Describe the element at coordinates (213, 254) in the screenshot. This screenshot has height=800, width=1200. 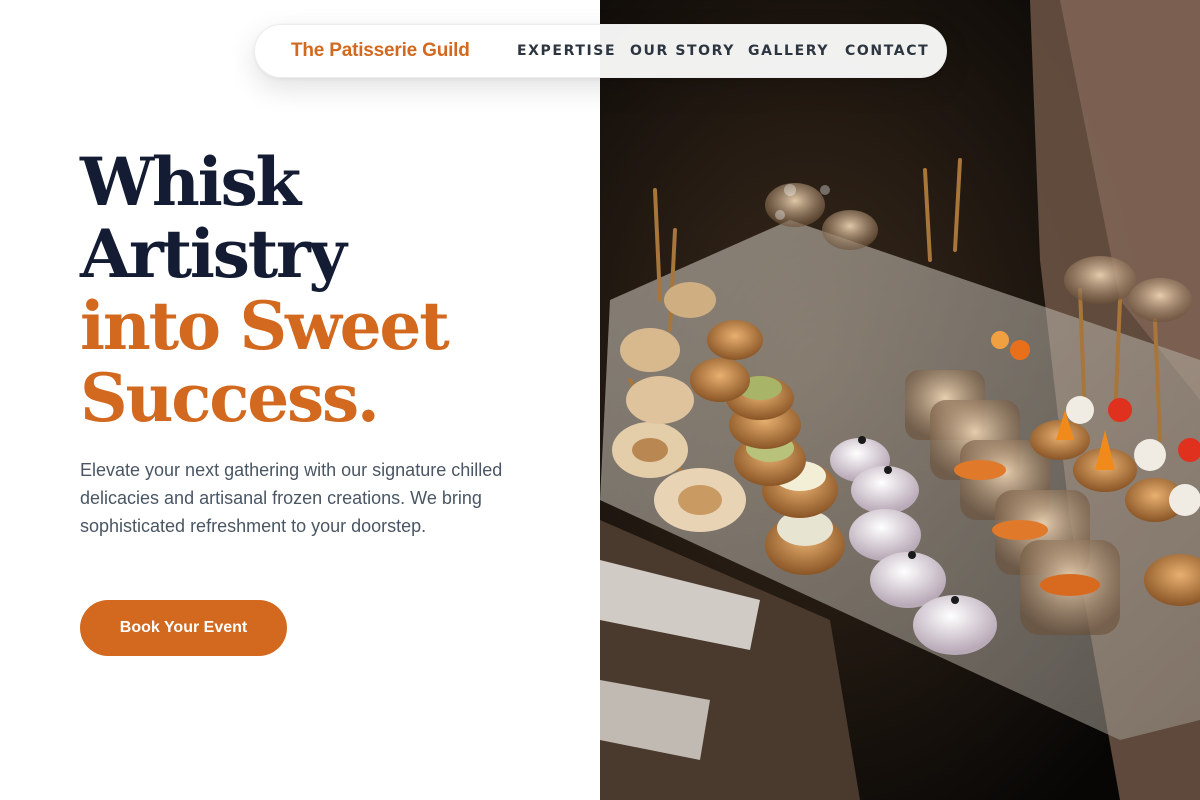
I see `headline-line-2: Artistry` at that location.